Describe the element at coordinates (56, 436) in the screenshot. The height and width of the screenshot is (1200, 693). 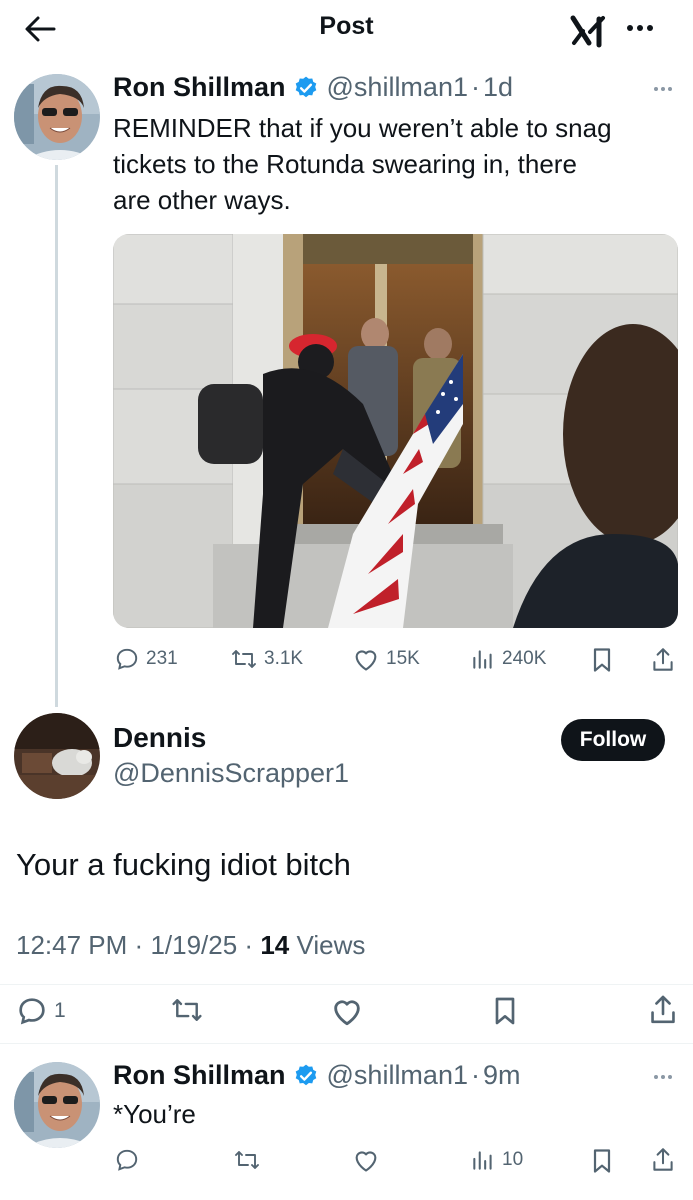
I see `thread-connector-line` at that location.